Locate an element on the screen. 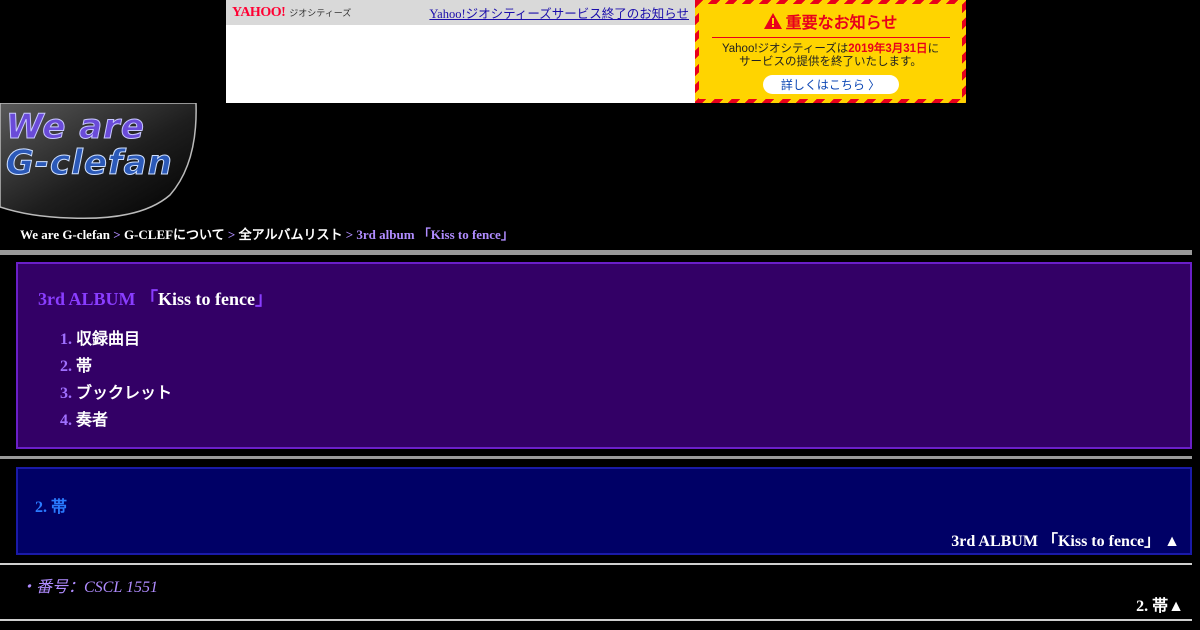 This screenshot has height=630, width=1200. quote-open: 「 is located at coordinates (149, 299).